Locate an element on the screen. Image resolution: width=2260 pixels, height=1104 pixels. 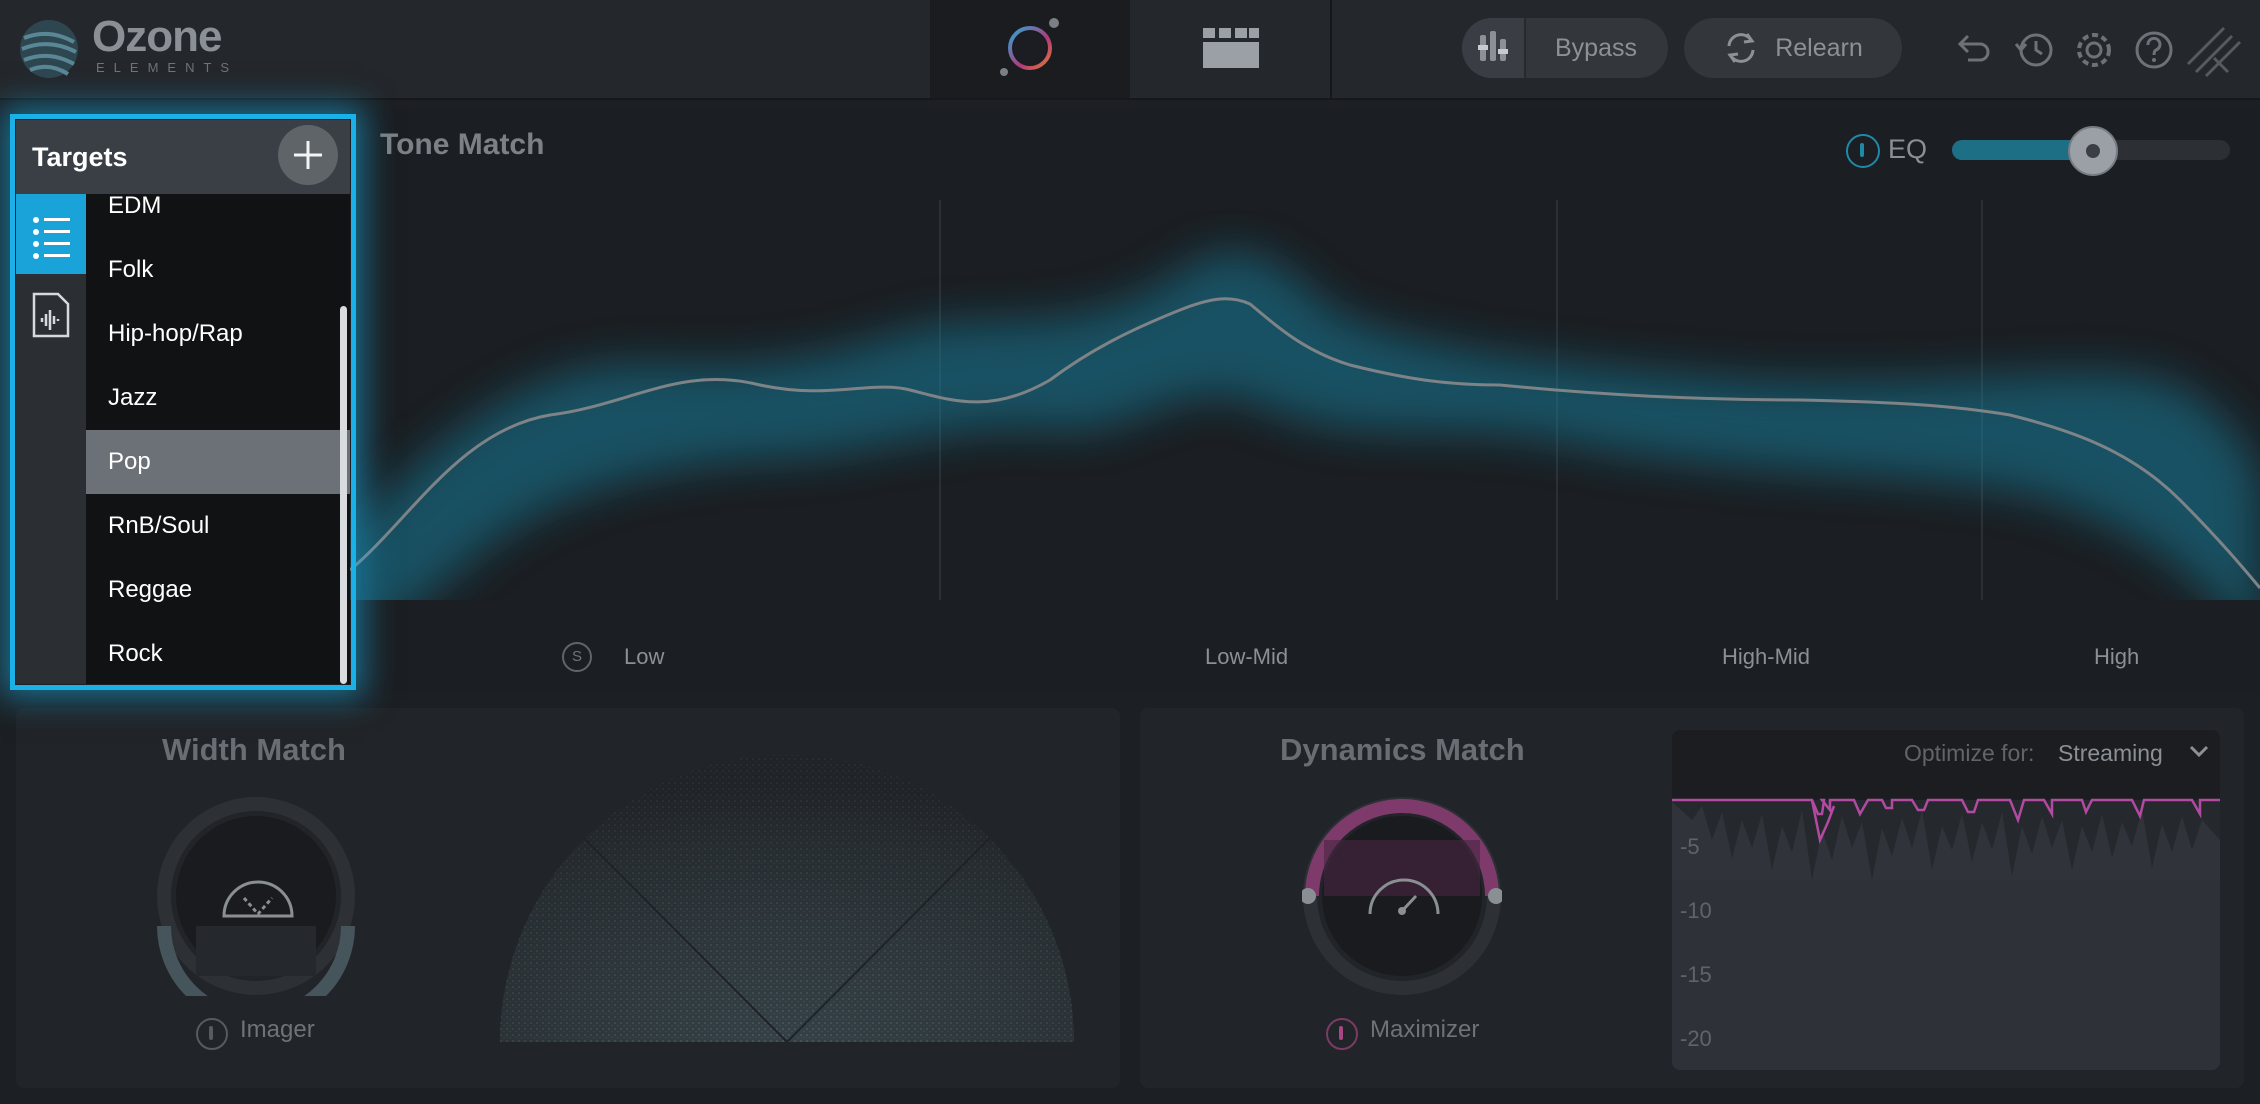
db-tick-label: -20 is located at coordinates (1696, 1038).